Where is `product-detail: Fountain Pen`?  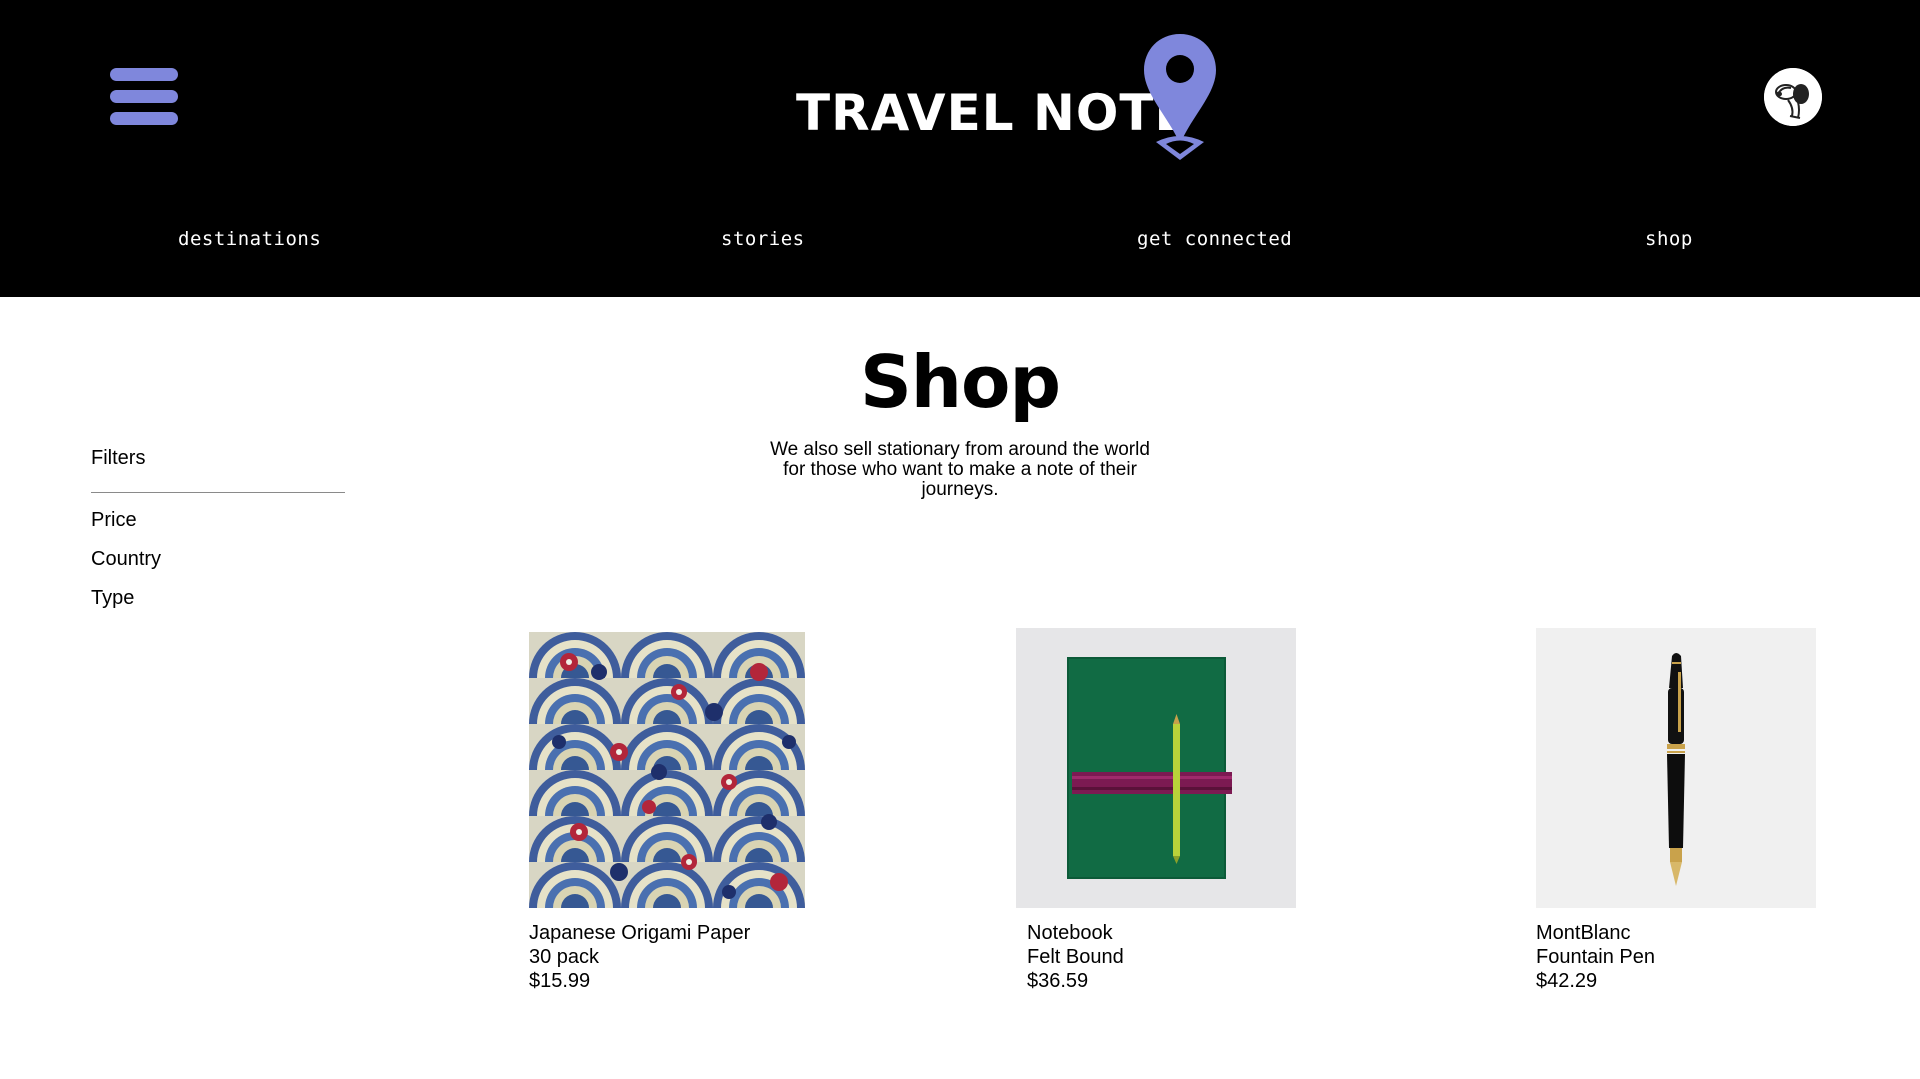 product-detail: Fountain Pen is located at coordinates (1595, 957).